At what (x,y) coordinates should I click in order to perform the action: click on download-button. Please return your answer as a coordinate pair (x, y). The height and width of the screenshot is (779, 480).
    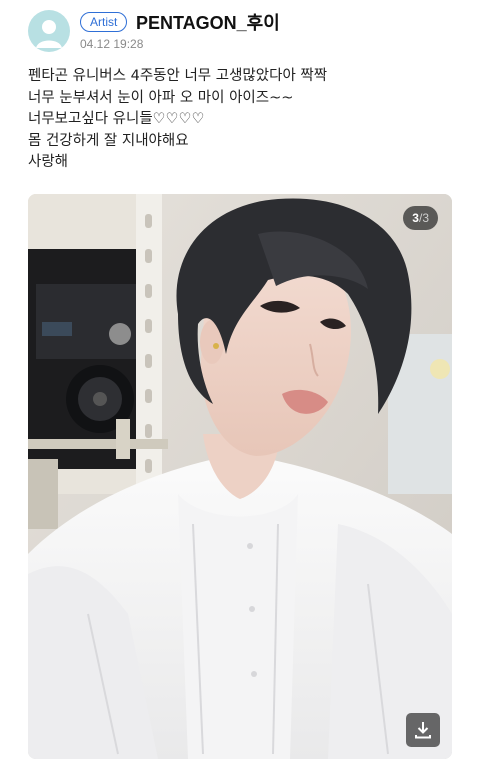
    Looking at the image, I should click on (423, 730).